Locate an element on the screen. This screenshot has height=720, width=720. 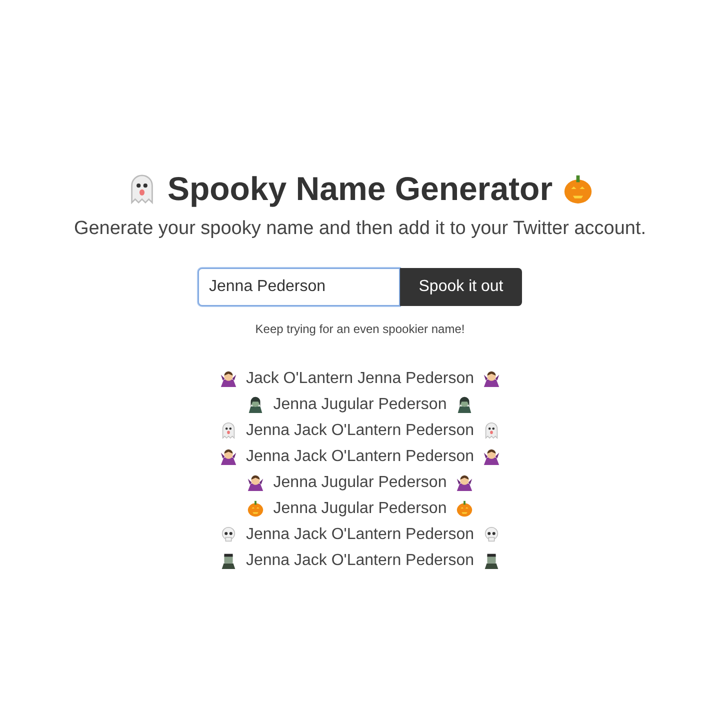
spook-button: Spook it out is located at coordinates (461, 287).